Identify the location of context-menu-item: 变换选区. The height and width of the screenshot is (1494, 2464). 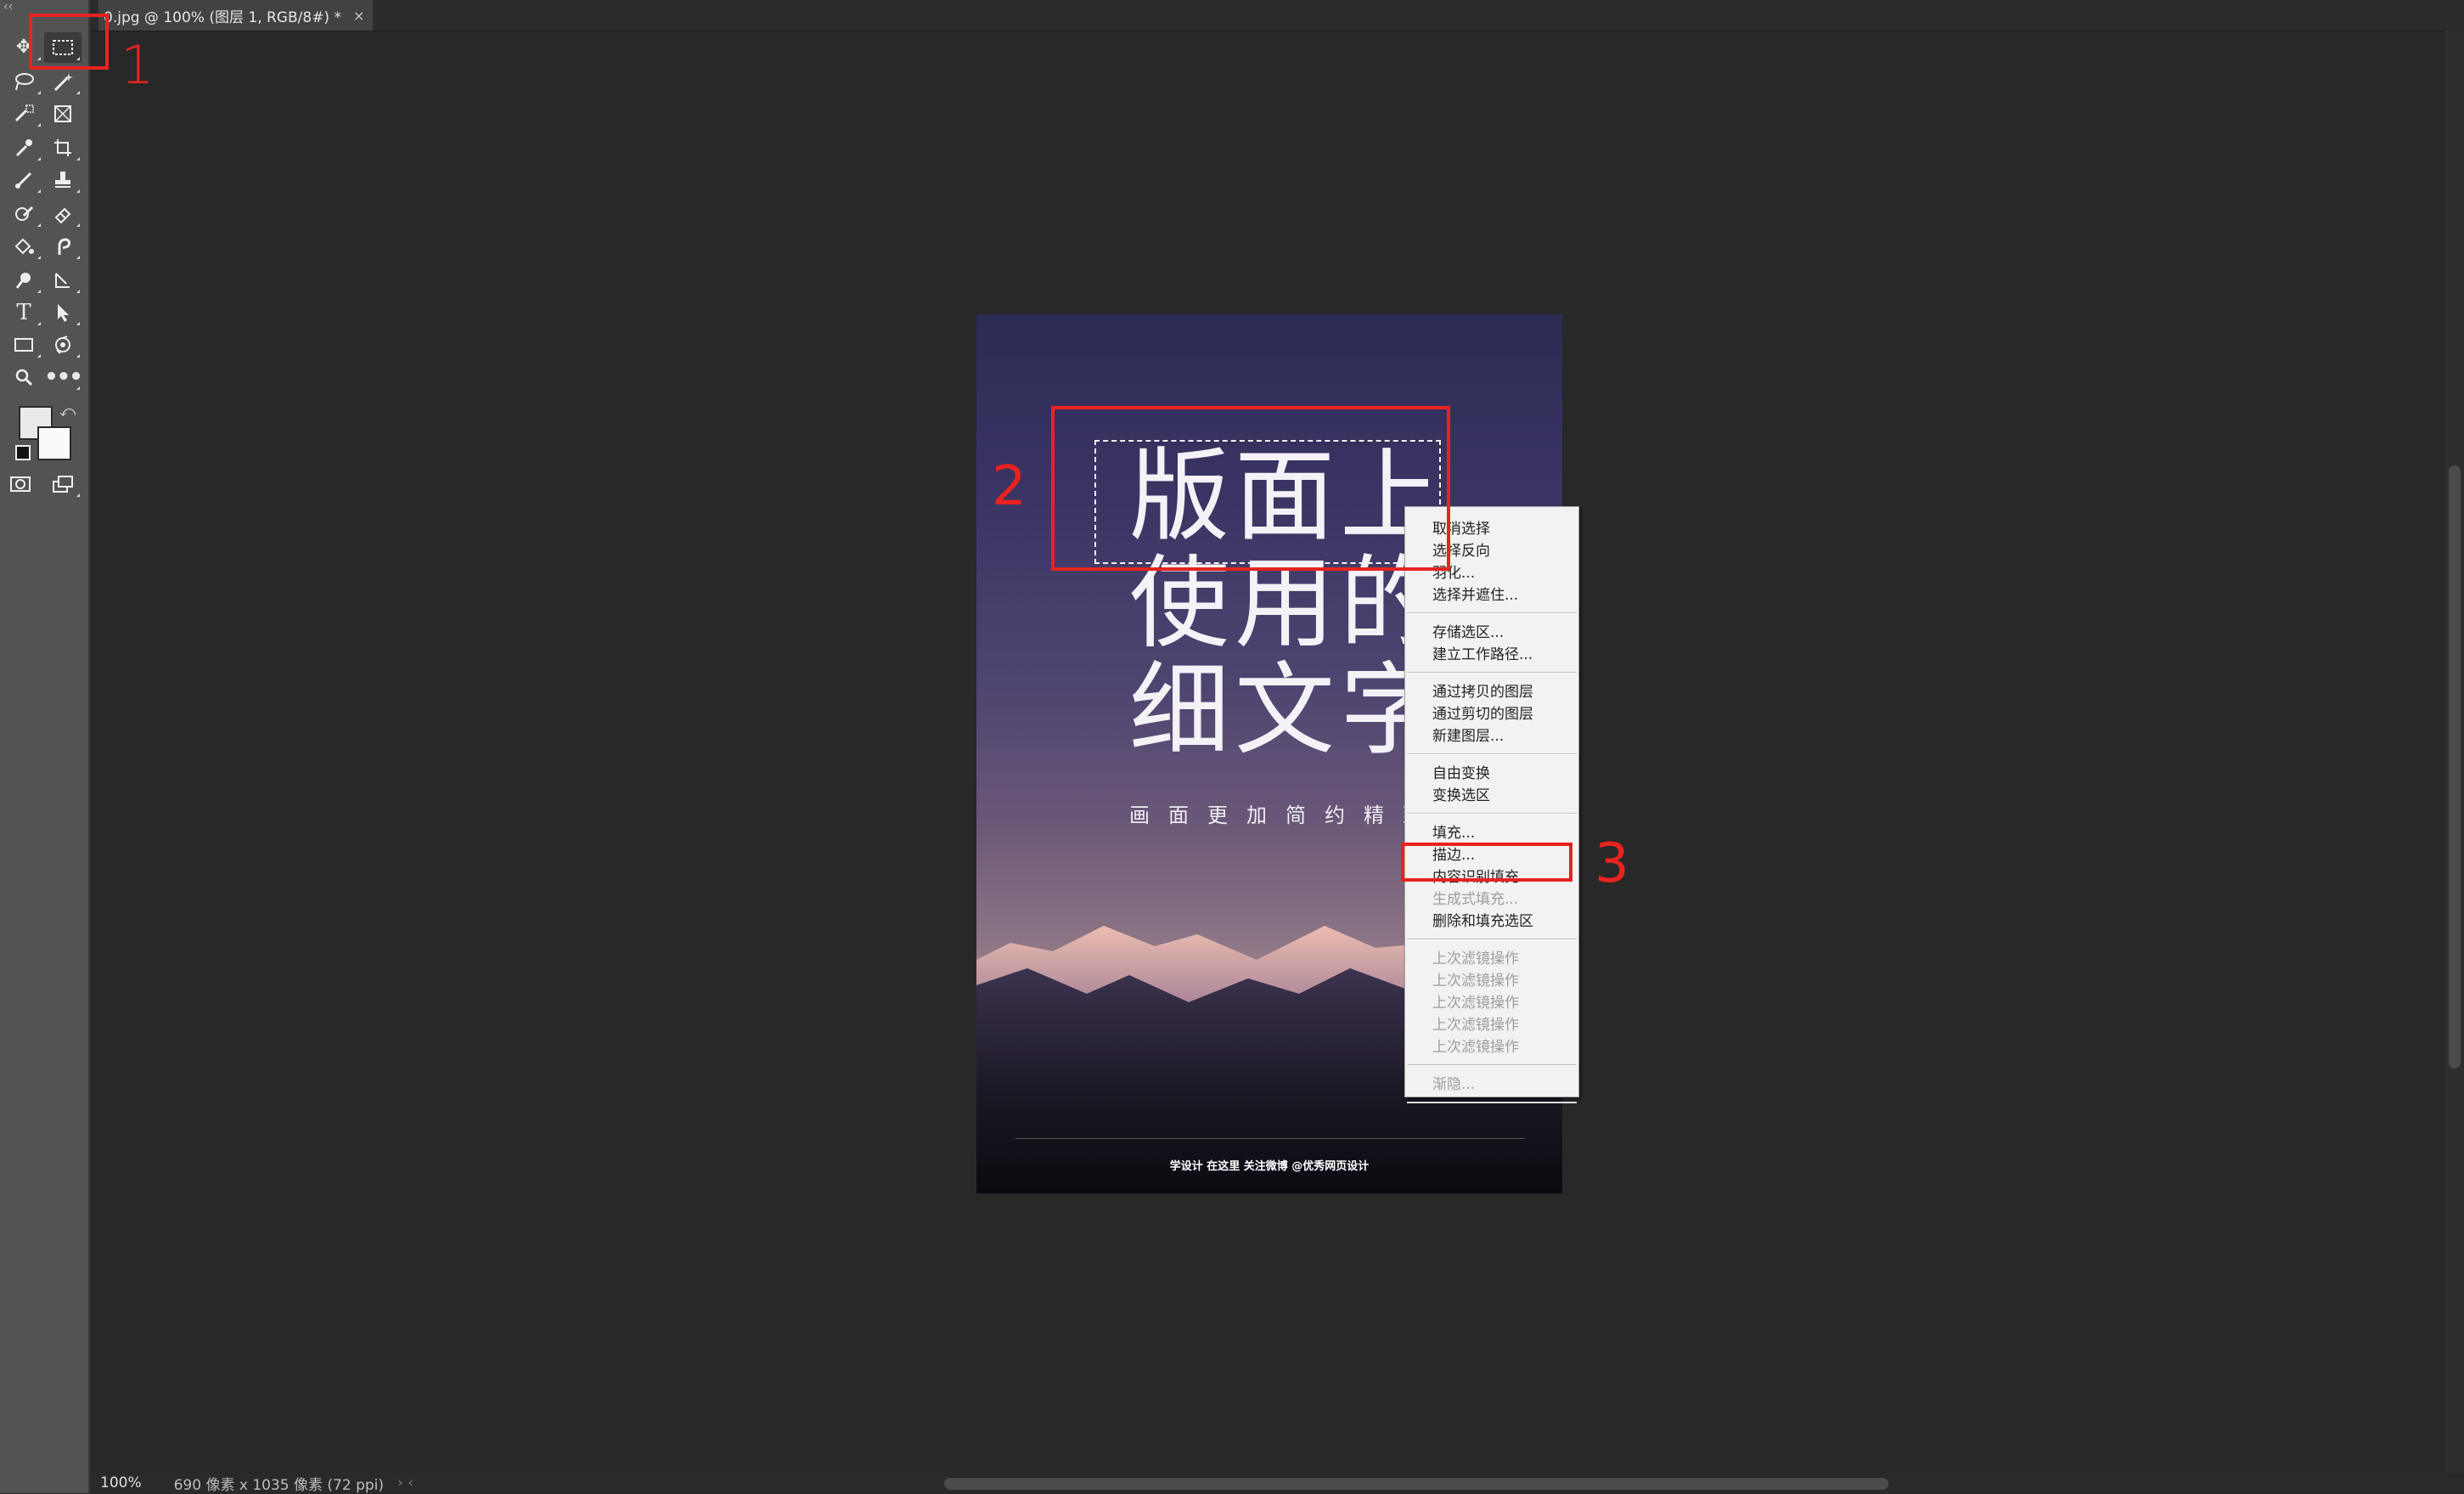
(1461, 796).